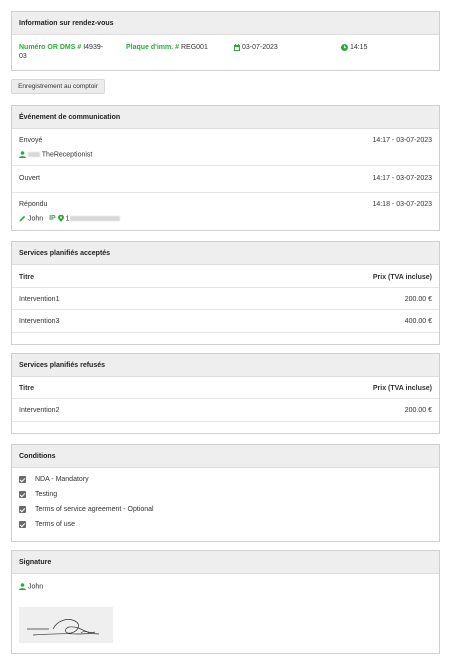 This screenshot has height=672, width=451. What do you see at coordinates (225, 301) in the screenshot?
I see `table-row: Intervention1 200.00 €` at bounding box center [225, 301].